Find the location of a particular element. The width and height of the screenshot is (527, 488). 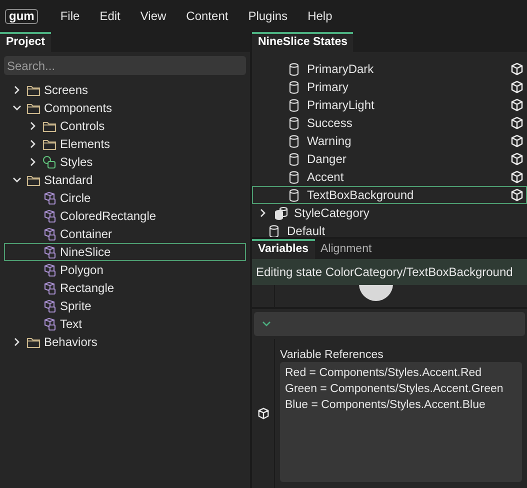

tree-item: Polygon is located at coordinates (125, 270).